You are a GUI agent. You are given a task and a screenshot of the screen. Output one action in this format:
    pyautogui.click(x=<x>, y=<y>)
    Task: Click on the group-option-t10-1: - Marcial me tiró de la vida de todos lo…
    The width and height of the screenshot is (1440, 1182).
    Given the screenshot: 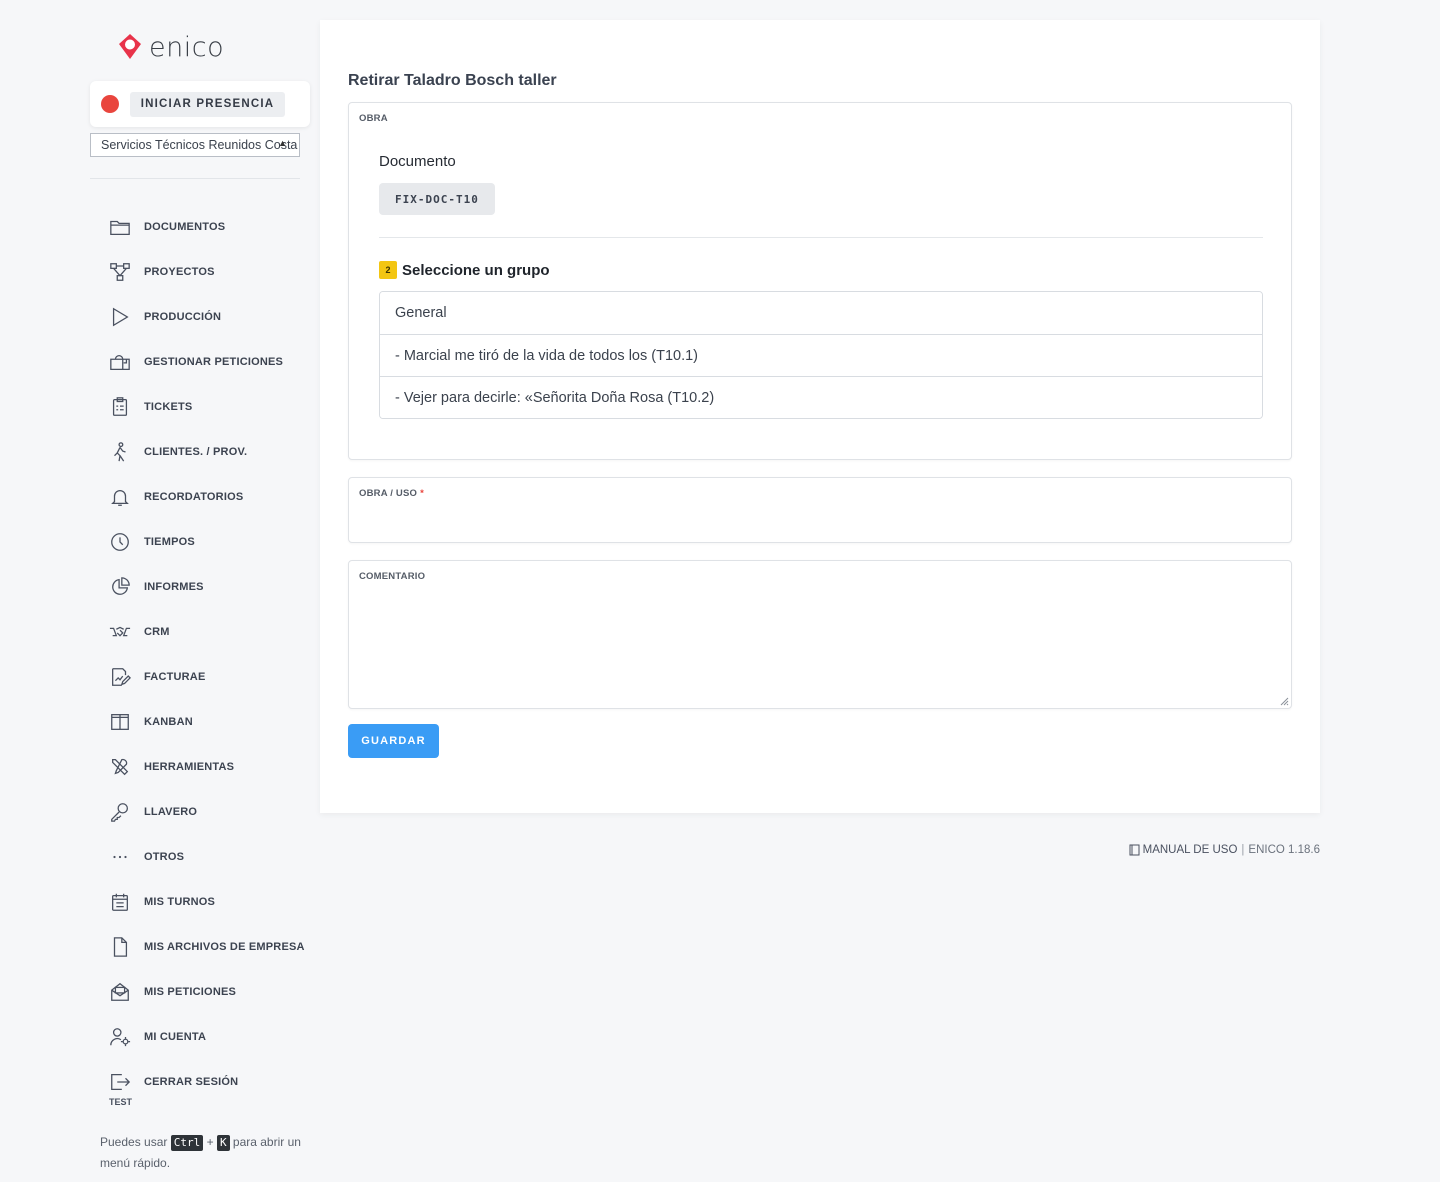 What is the action you would take?
    pyautogui.click(x=821, y=355)
    